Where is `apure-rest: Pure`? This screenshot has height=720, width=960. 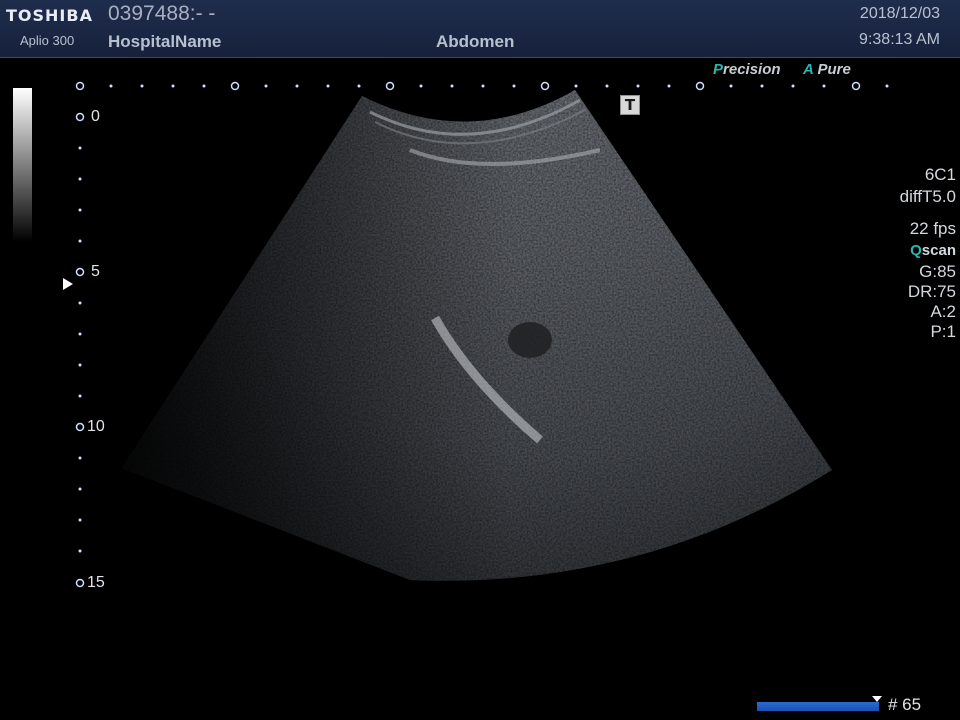
apure-rest: Pure is located at coordinates (834, 69).